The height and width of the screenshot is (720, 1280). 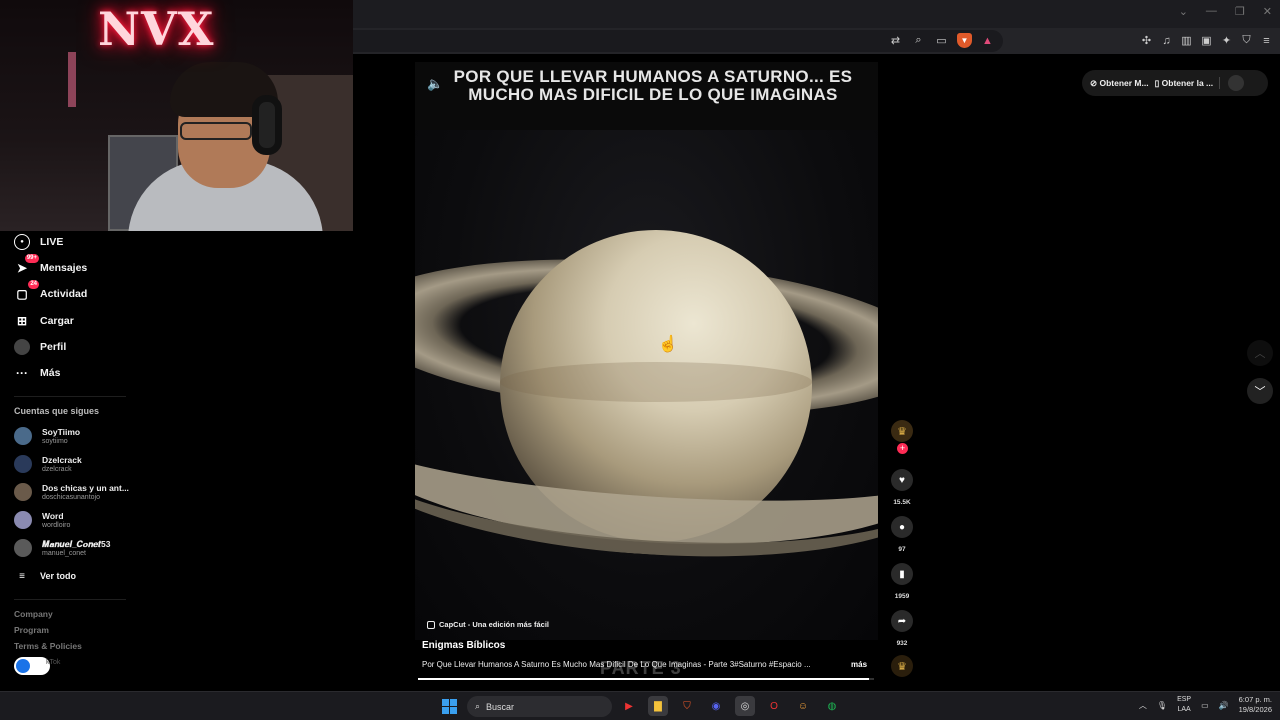 I want to click on account-username: wordloiro, so click(x=56, y=525).